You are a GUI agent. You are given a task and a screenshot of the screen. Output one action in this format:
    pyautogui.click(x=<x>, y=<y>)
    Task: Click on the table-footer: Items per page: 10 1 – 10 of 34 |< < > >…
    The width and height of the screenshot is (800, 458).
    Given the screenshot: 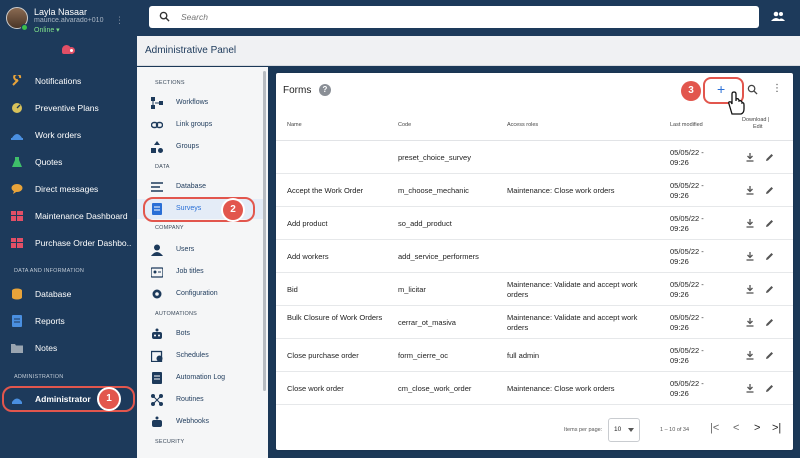 What is the action you would take?
    pyautogui.click(x=534, y=429)
    